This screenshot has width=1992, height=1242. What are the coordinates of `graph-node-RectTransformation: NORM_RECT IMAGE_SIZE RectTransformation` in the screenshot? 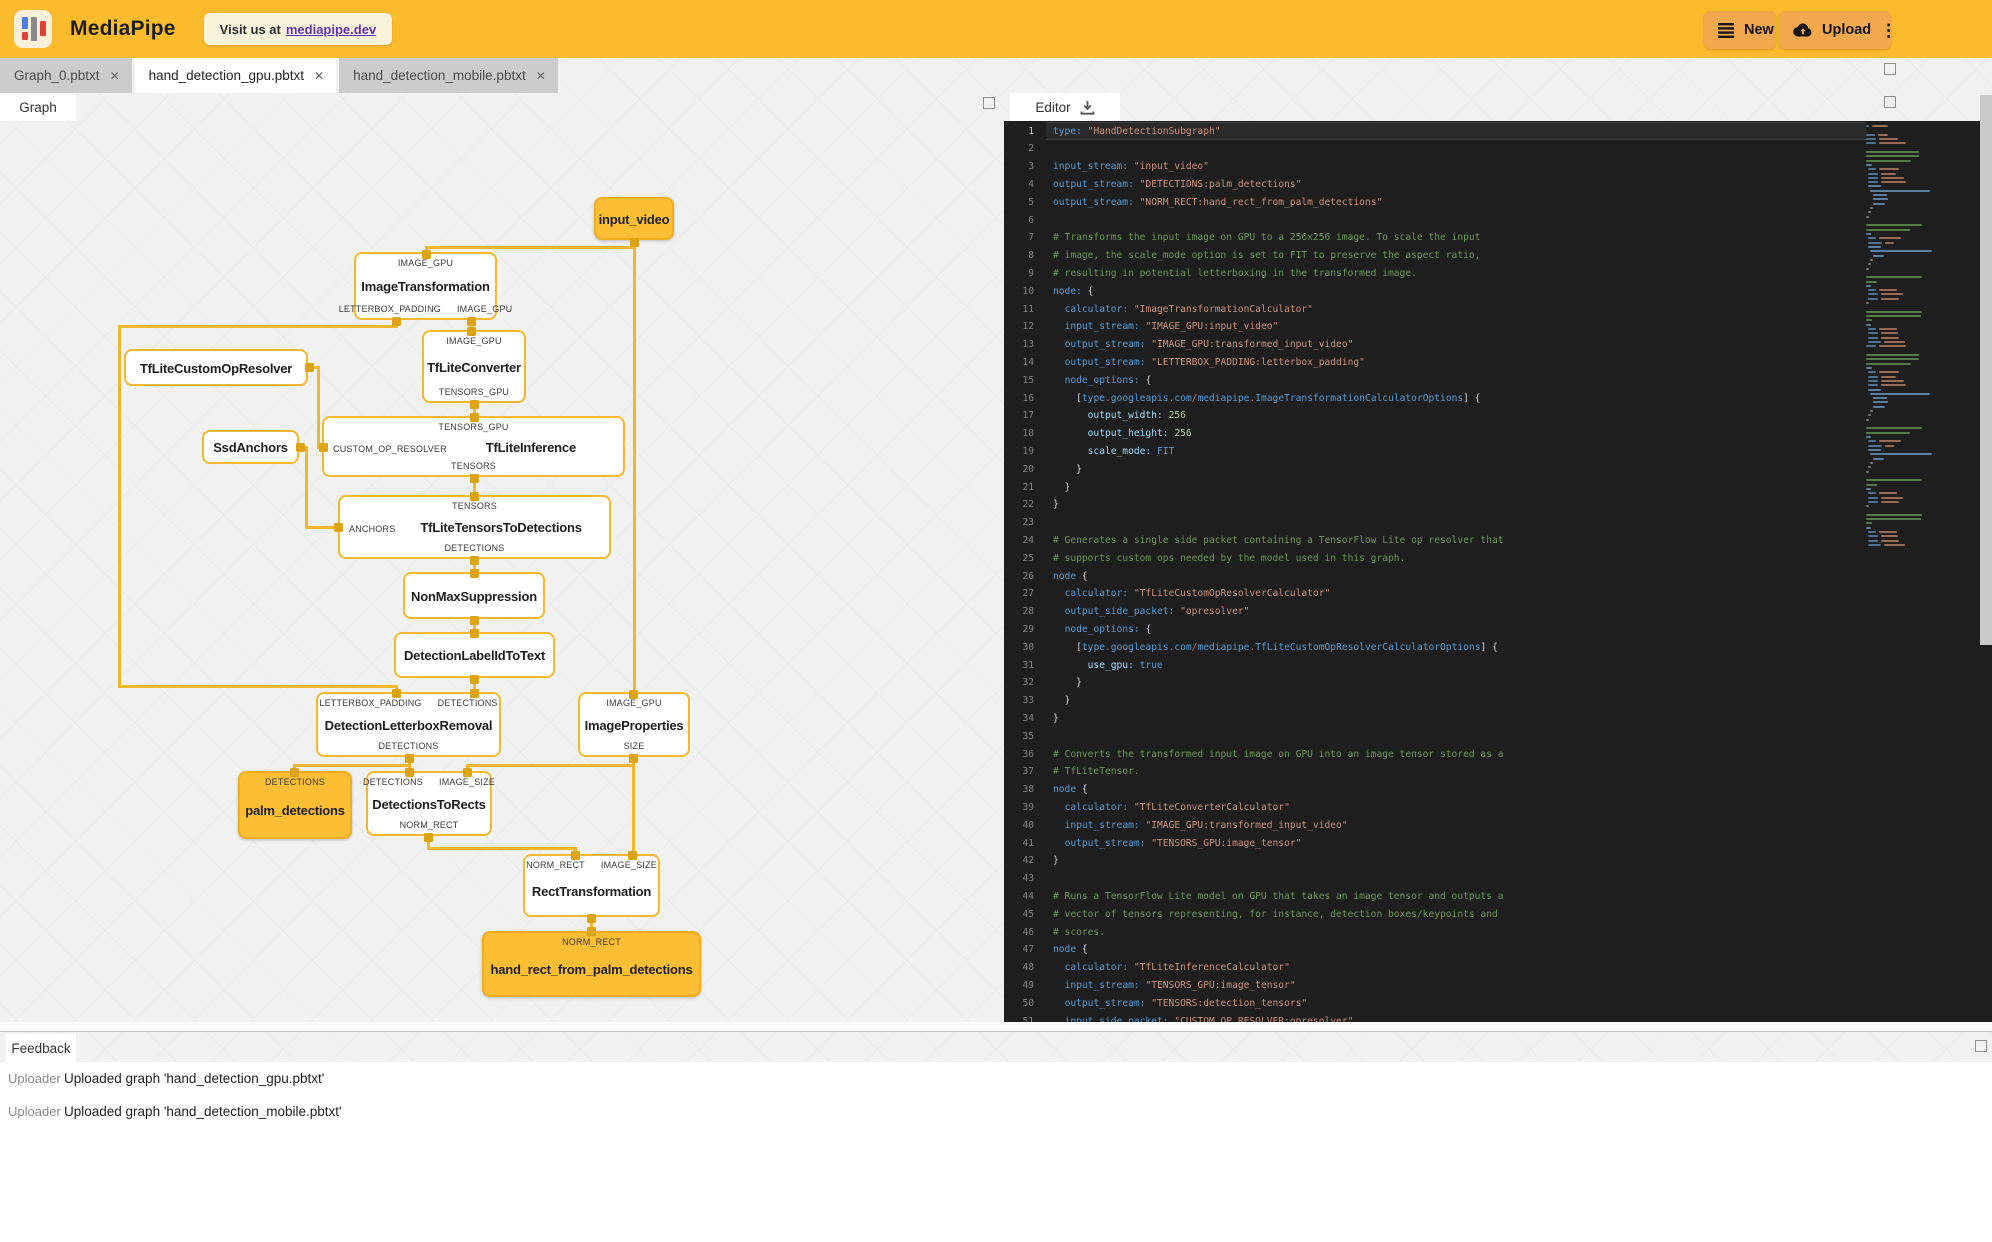 It's located at (591, 885).